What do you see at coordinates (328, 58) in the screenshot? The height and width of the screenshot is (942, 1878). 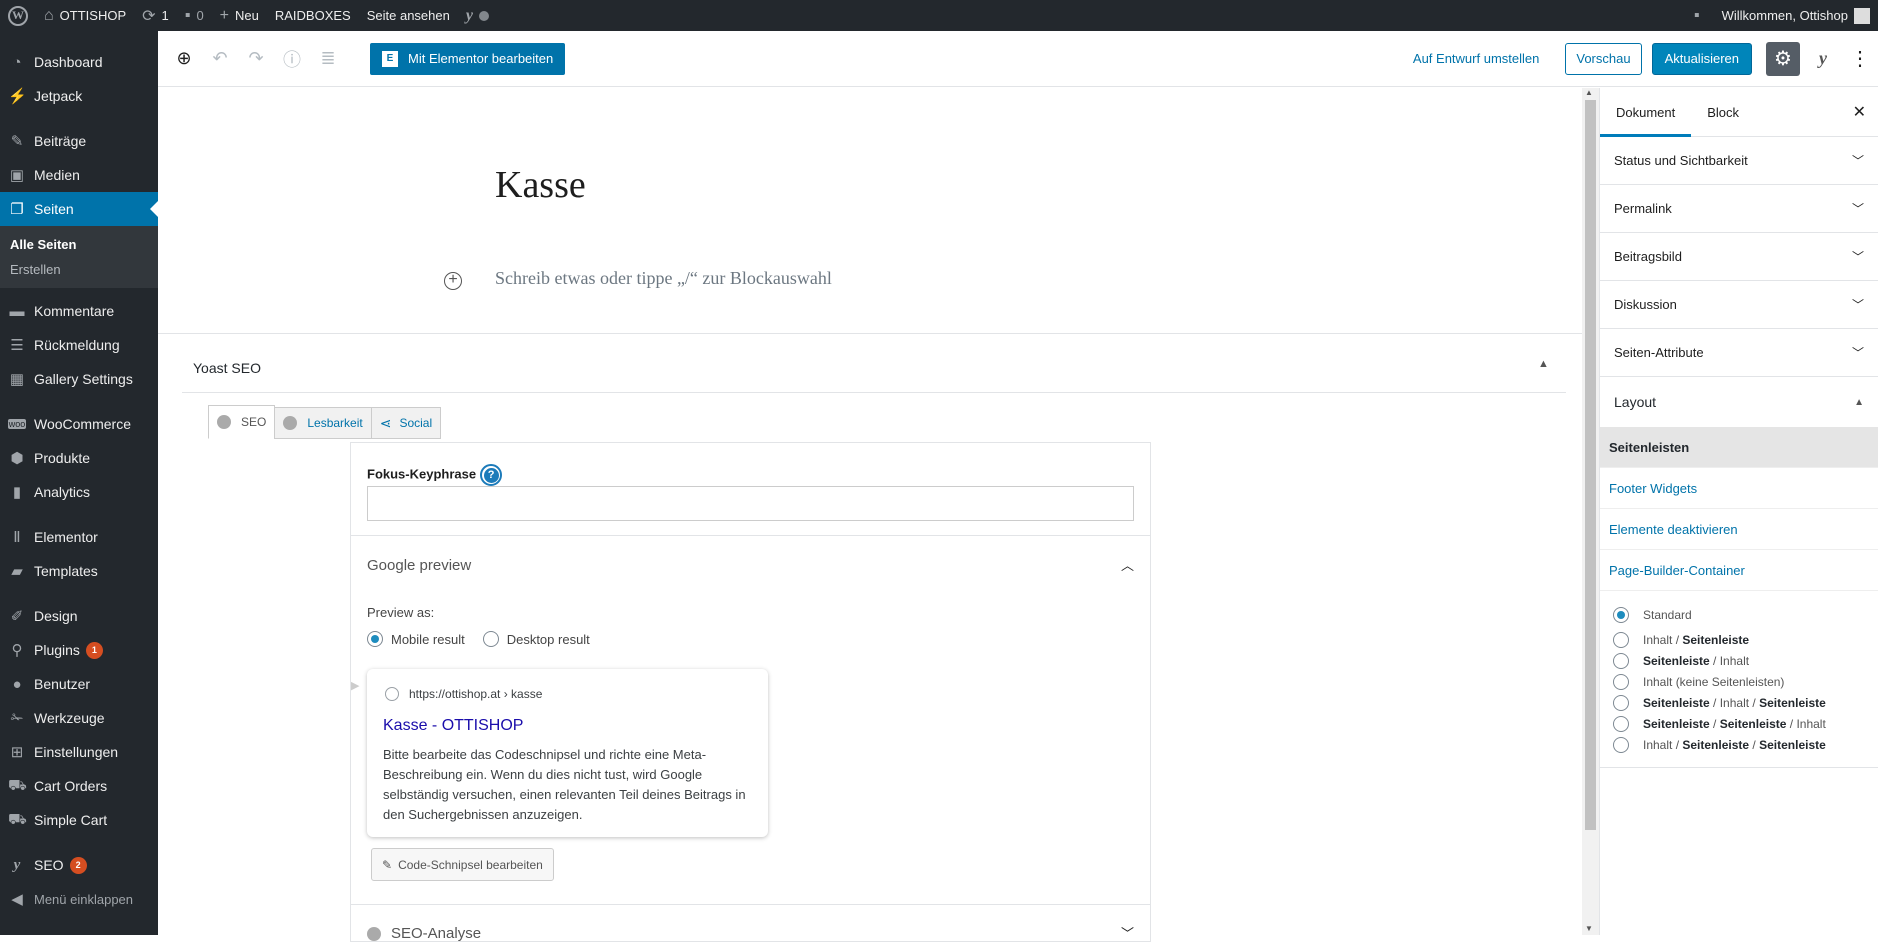 I see `outline-icon: ≣` at bounding box center [328, 58].